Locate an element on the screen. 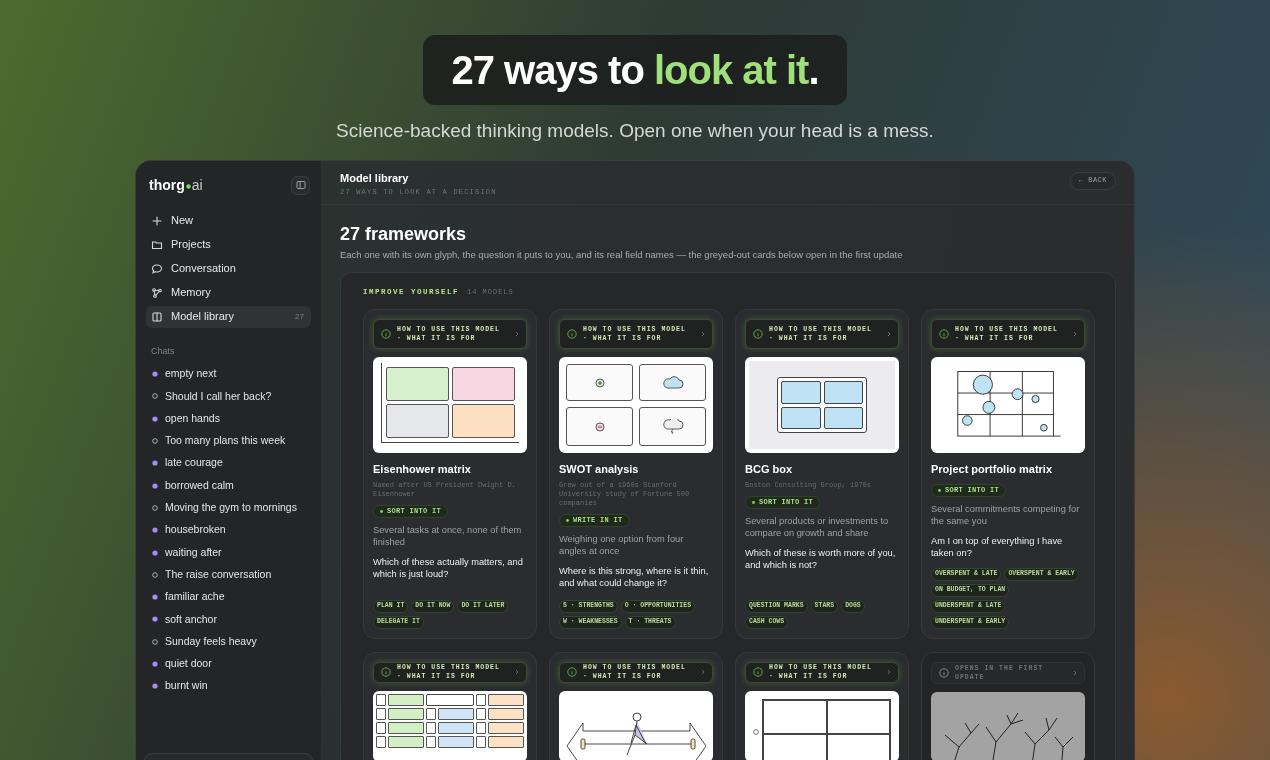  chat-item: Should I call her back? is located at coordinates (228, 396).